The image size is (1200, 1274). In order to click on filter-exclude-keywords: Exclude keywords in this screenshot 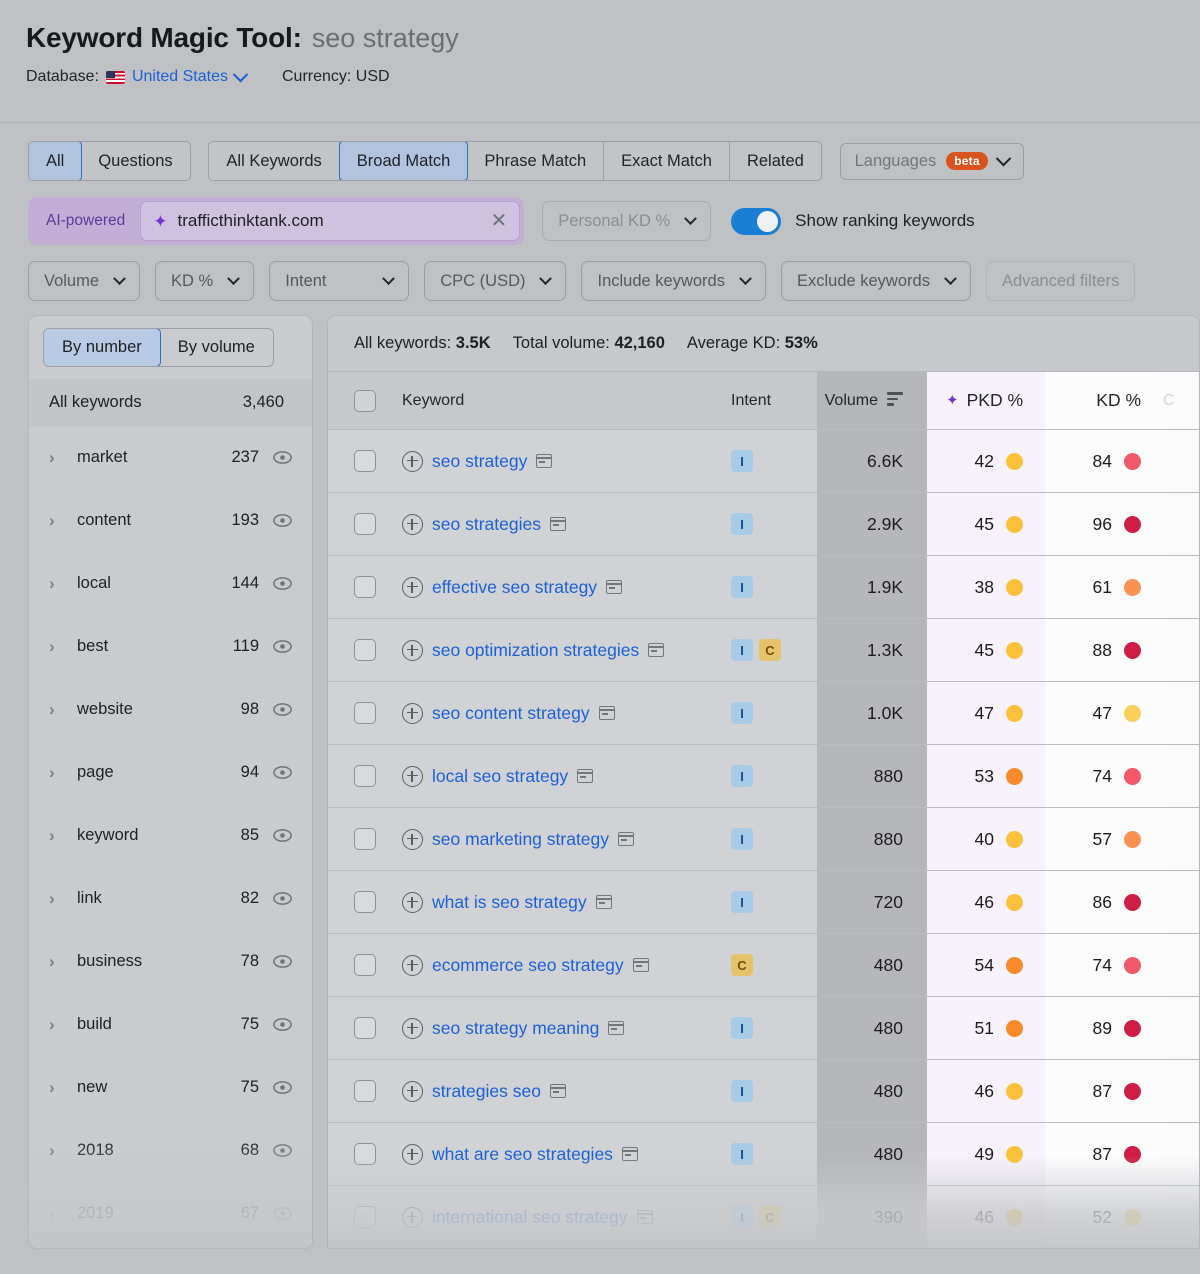, I will do `click(875, 281)`.